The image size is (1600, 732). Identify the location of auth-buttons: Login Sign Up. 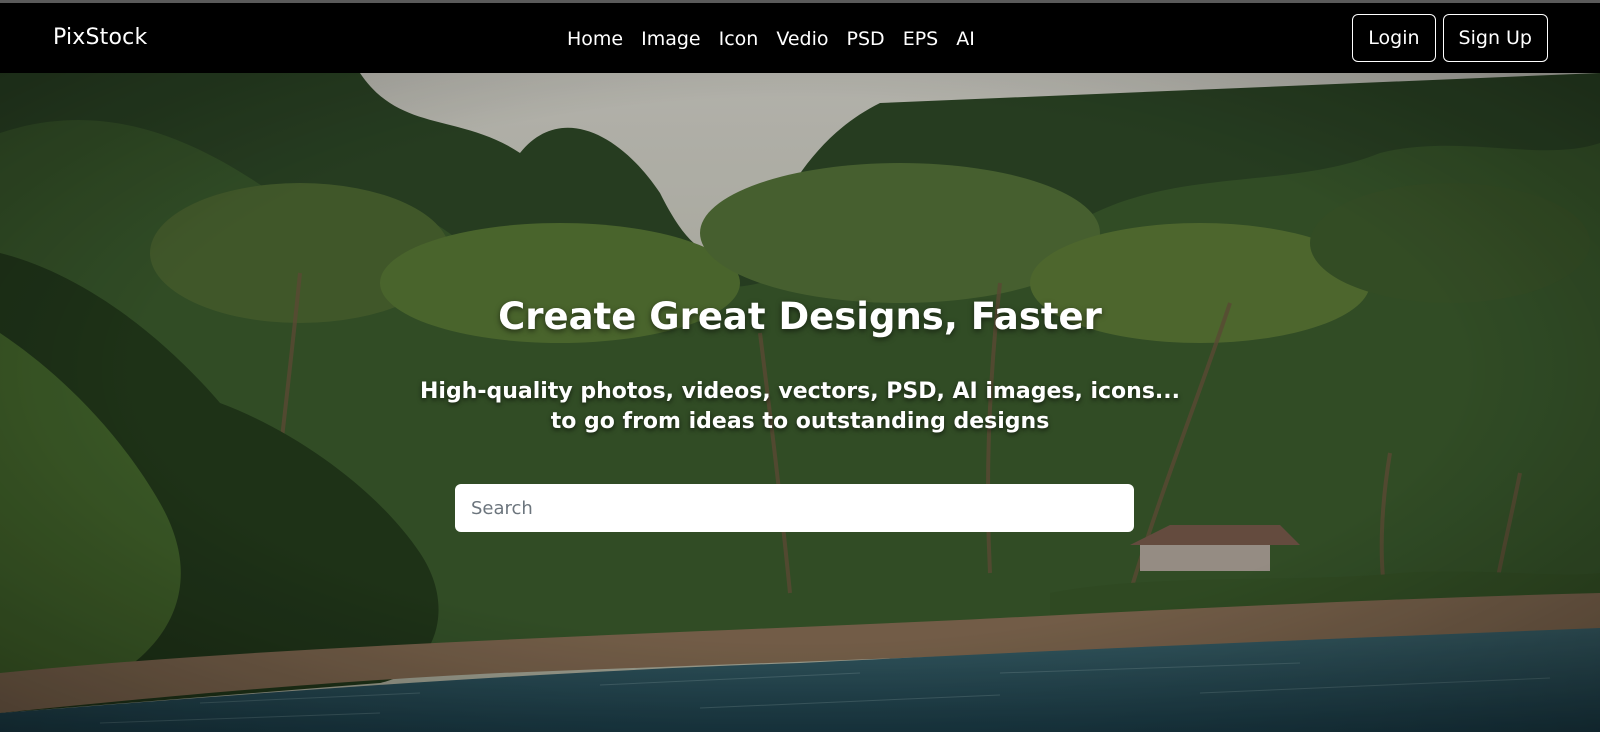
(1450, 38).